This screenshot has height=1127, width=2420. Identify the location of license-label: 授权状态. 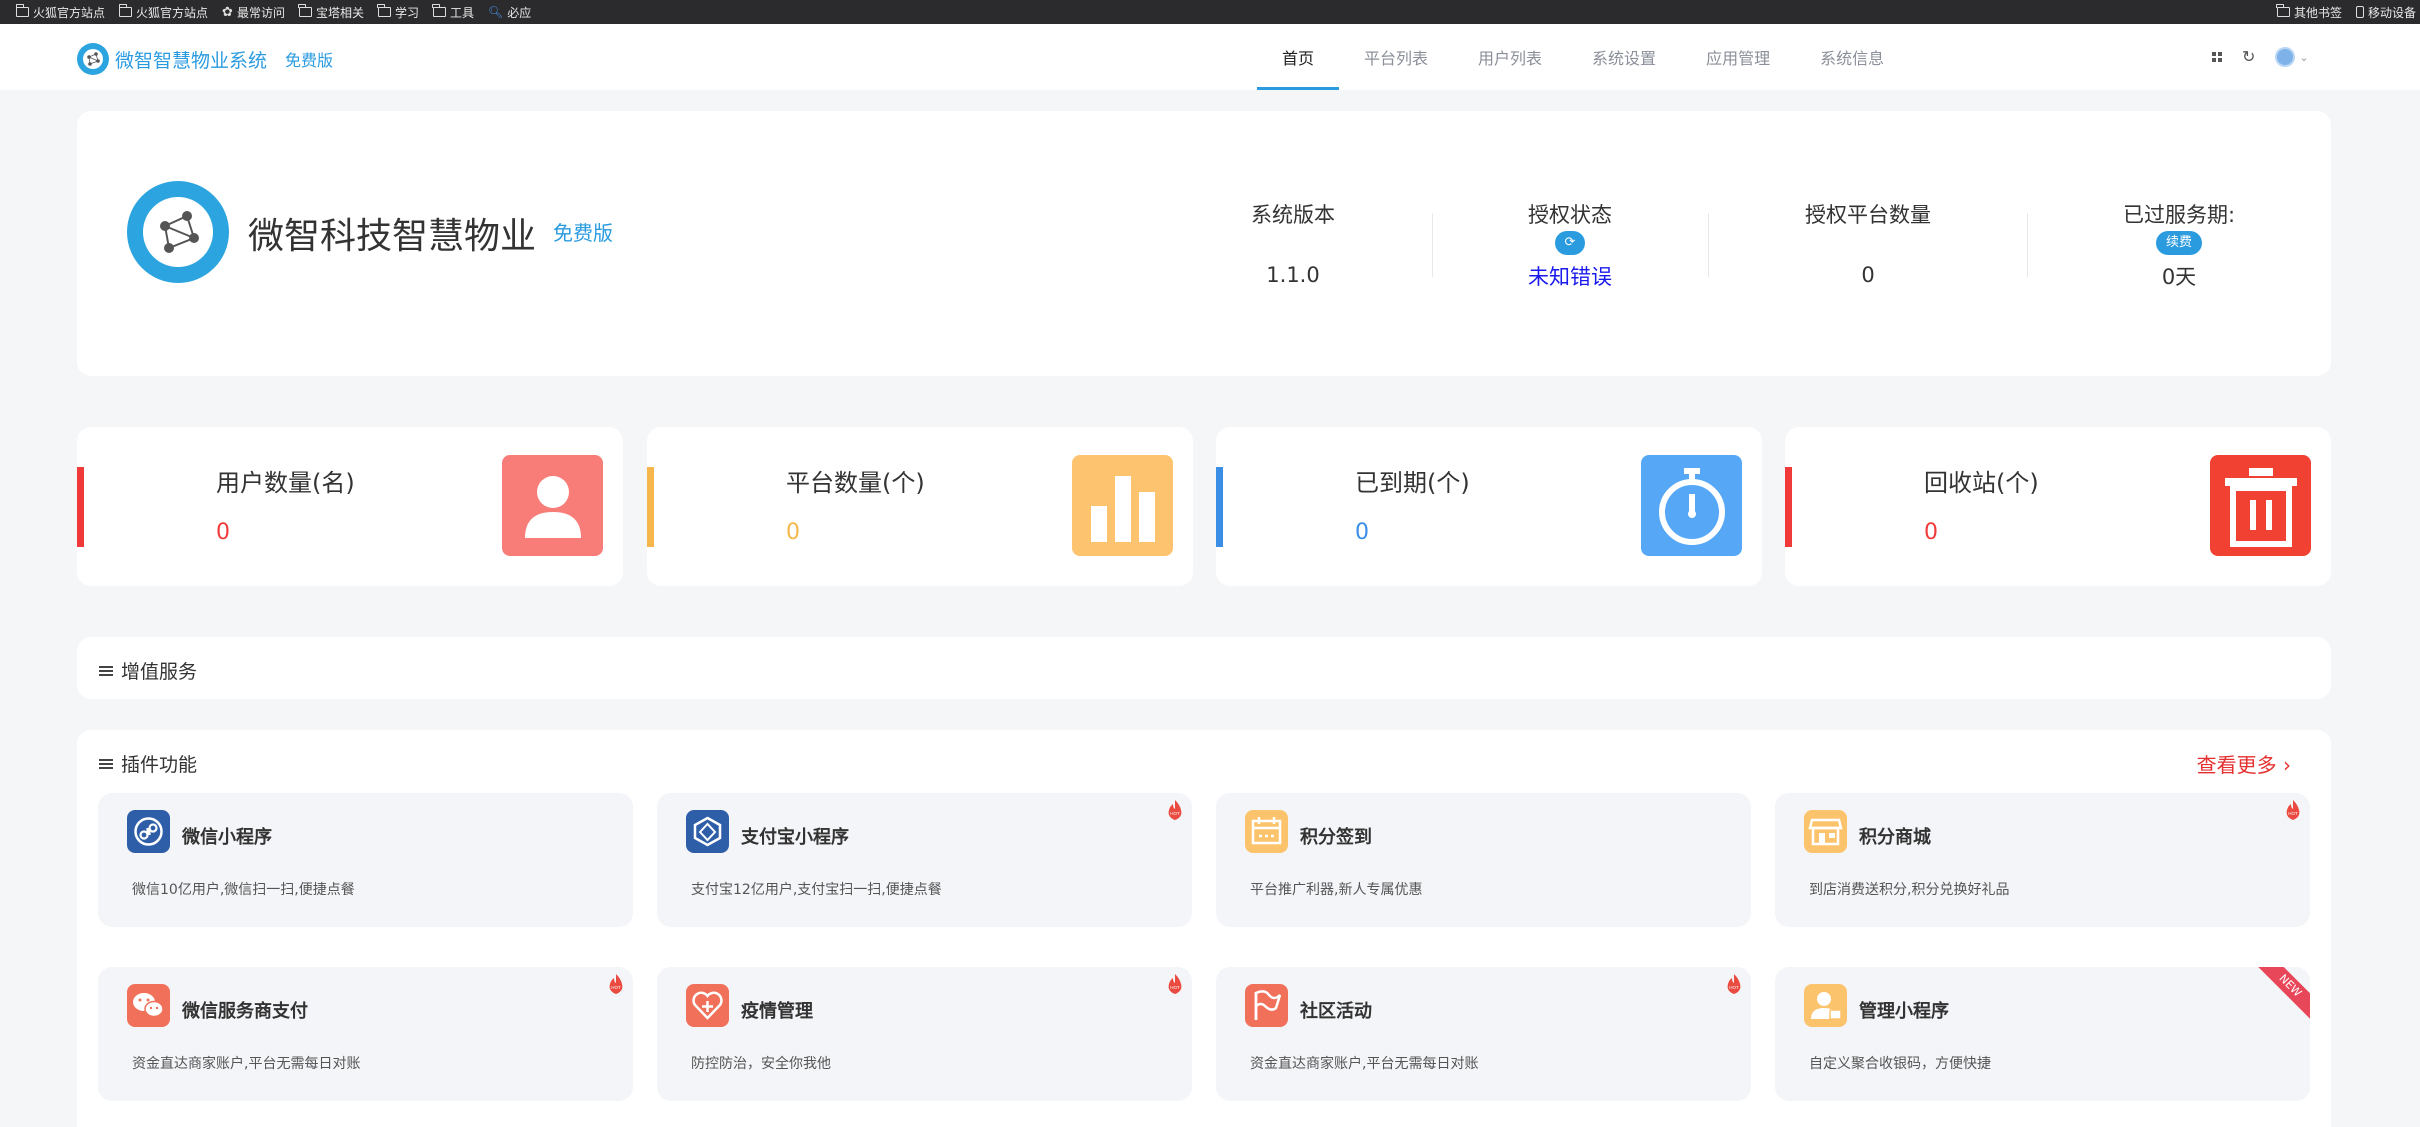
(1570, 215).